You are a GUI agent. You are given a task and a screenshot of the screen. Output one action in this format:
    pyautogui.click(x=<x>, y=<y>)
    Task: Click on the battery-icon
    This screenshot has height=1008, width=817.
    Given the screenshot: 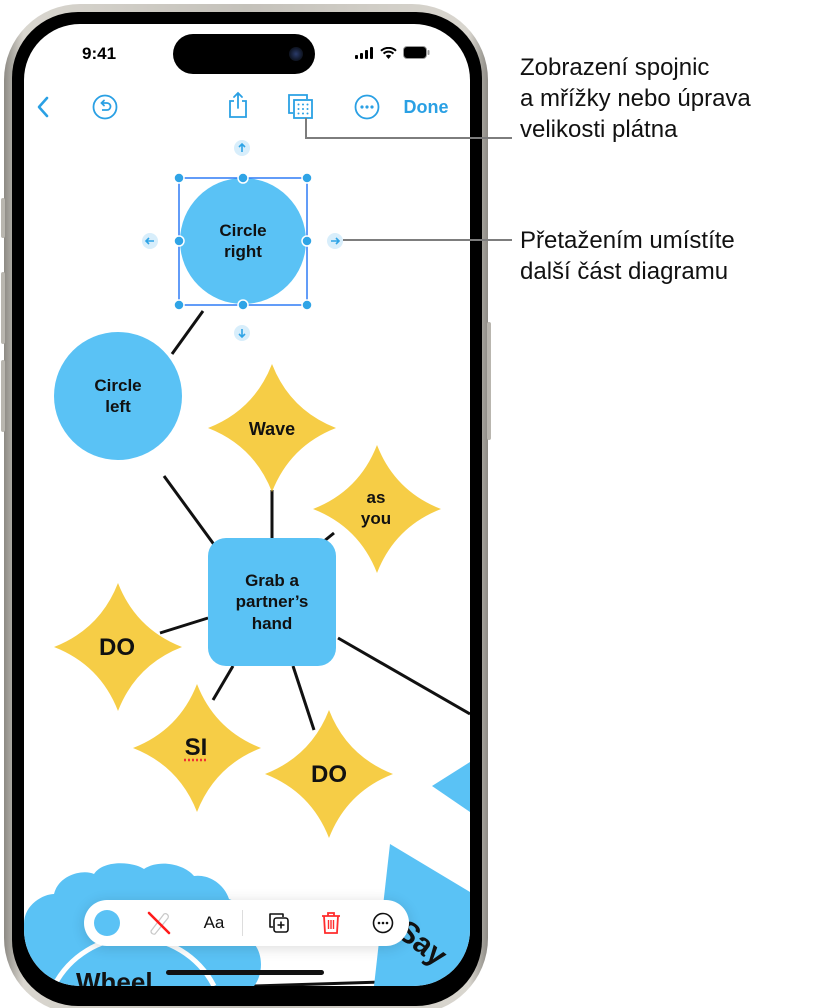 What is the action you would take?
    pyautogui.click(x=416, y=52)
    